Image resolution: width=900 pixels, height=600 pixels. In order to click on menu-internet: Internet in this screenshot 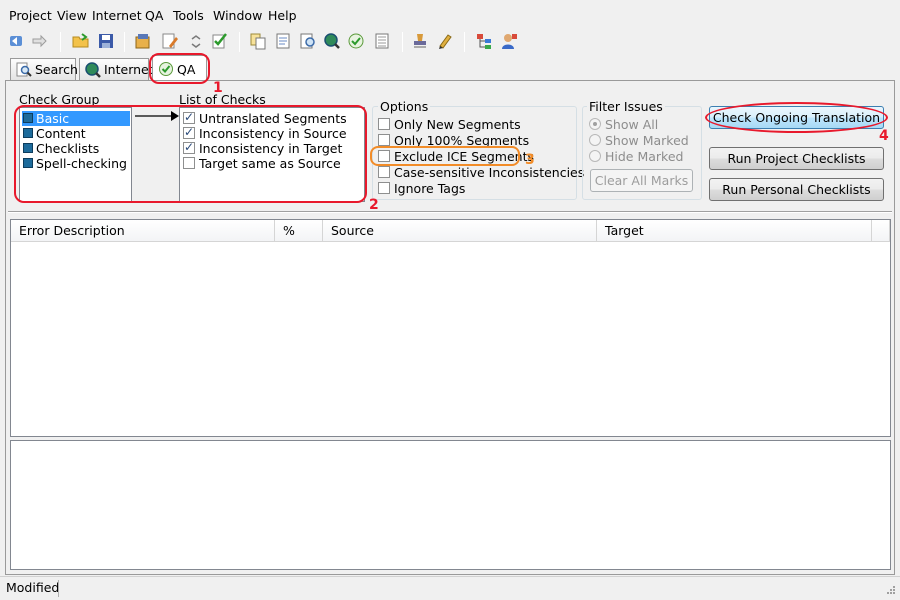, I will do `click(117, 15)`.